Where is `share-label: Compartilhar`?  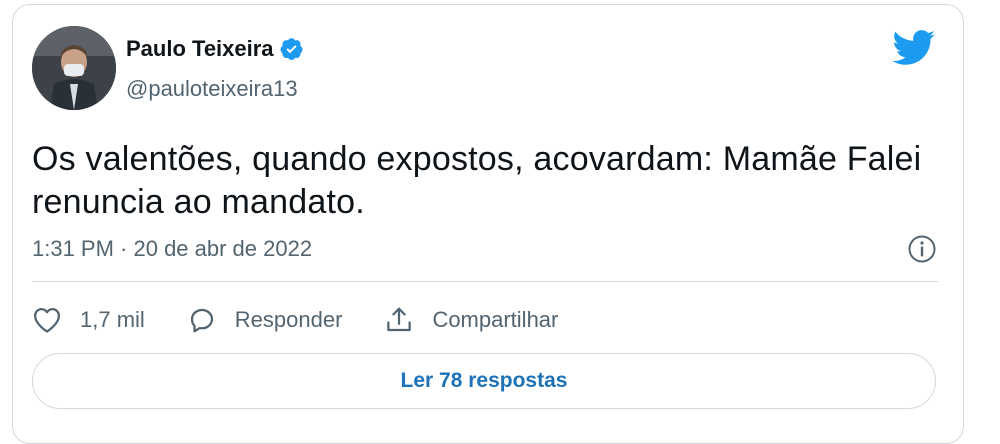
share-label: Compartilhar is located at coordinates (495, 319).